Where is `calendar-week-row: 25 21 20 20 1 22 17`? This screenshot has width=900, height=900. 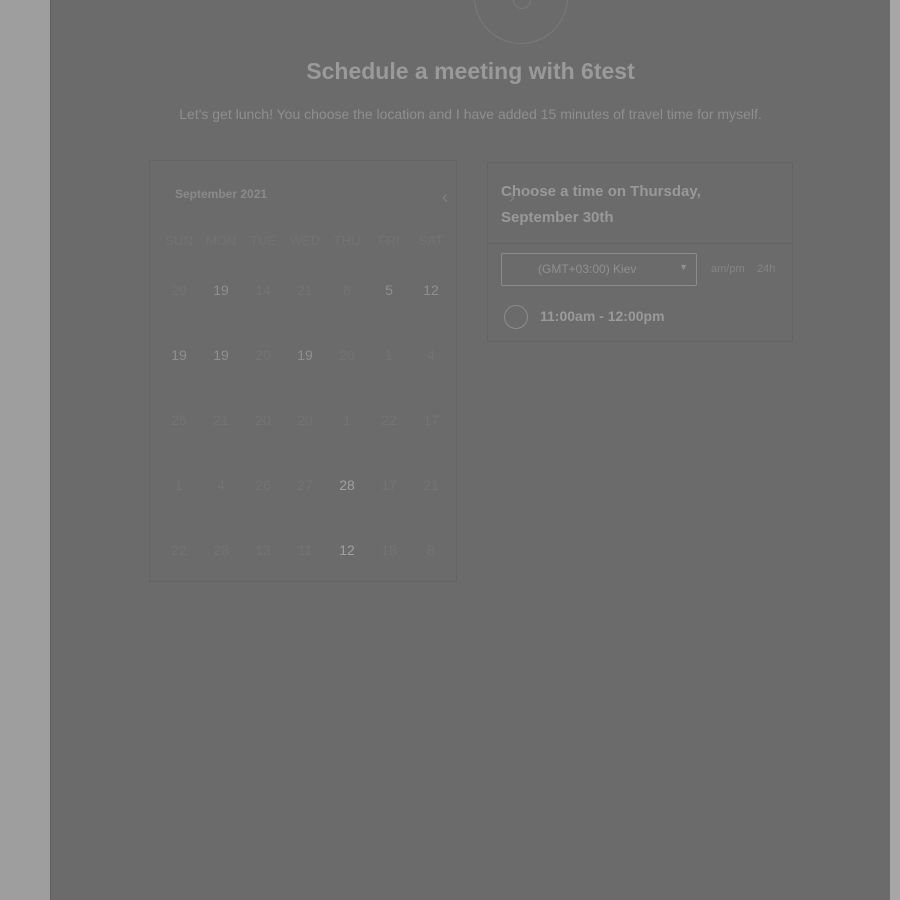 calendar-week-row: 25 21 20 20 1 22 17 is located at coordinates (305, 439).